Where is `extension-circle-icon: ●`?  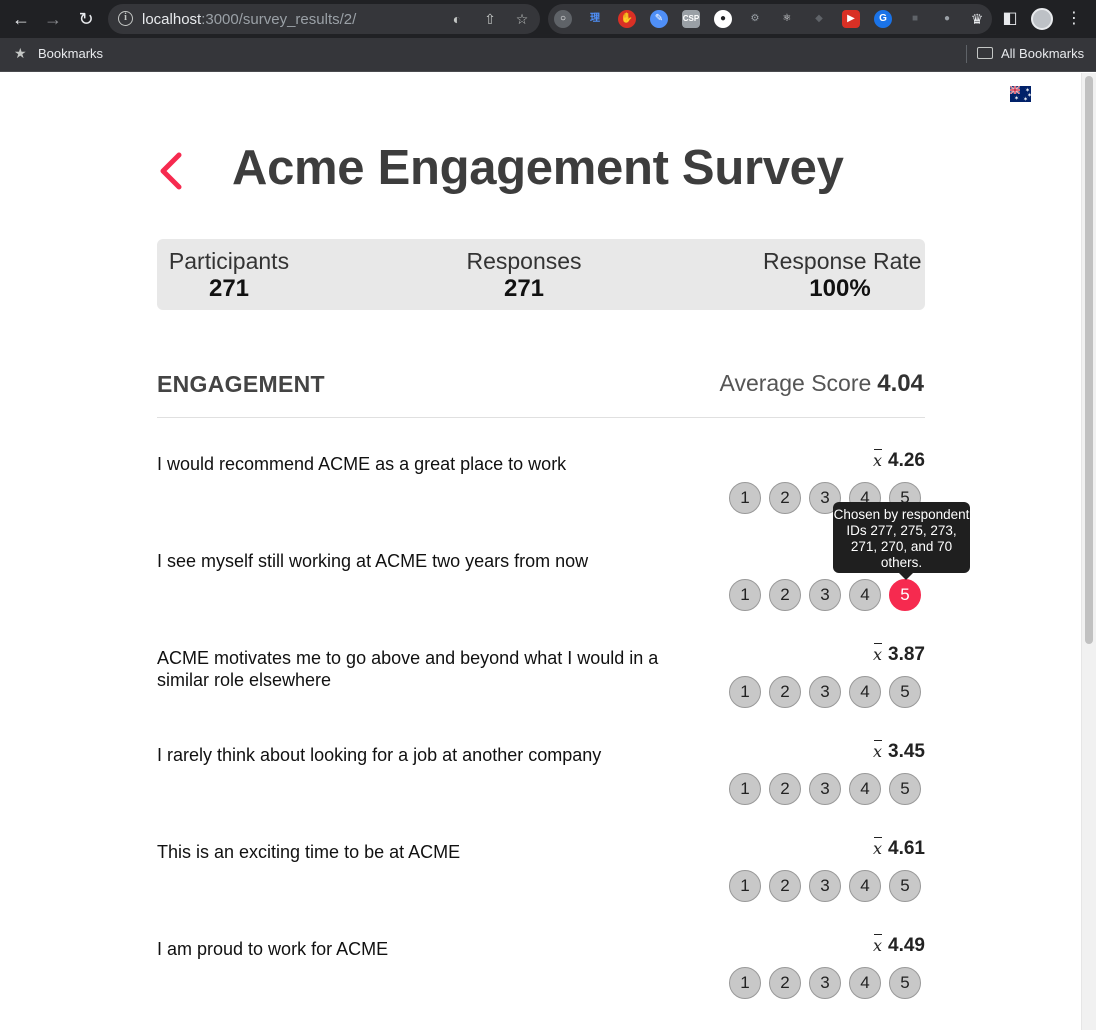
extension-circle-icon: ● is located at coordinates (723, 19).